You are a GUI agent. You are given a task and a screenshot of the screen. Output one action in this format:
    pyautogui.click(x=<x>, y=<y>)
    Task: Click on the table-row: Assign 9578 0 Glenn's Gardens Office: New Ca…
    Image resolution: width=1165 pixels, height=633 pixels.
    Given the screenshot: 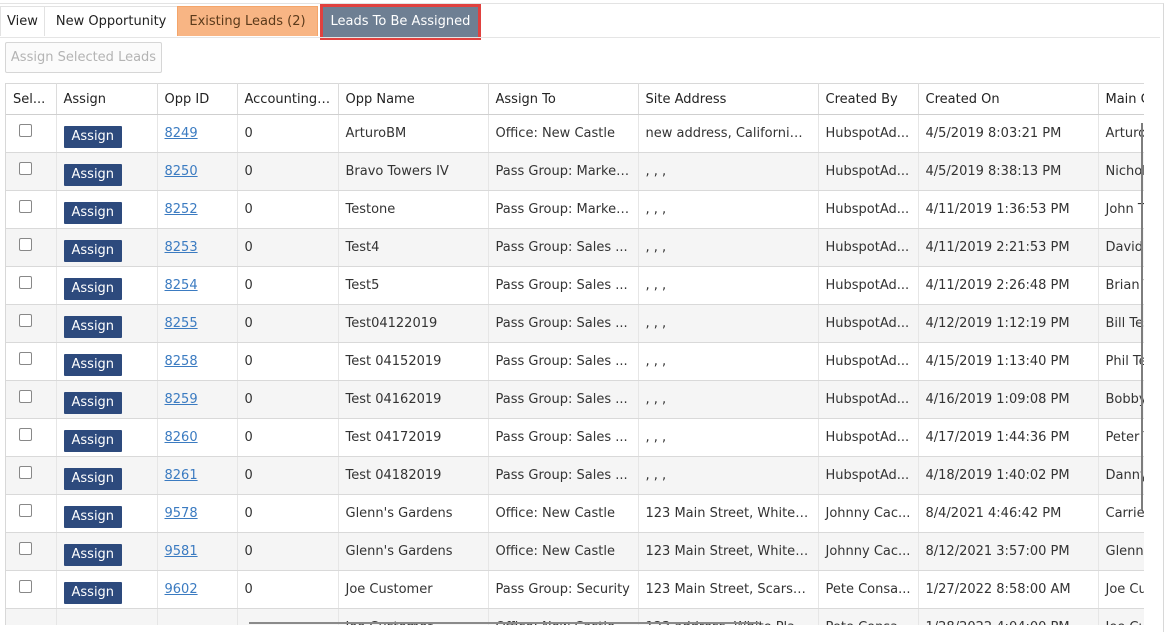 What is the action you would take?
    pyautogui.click(x=575, y=513)
    